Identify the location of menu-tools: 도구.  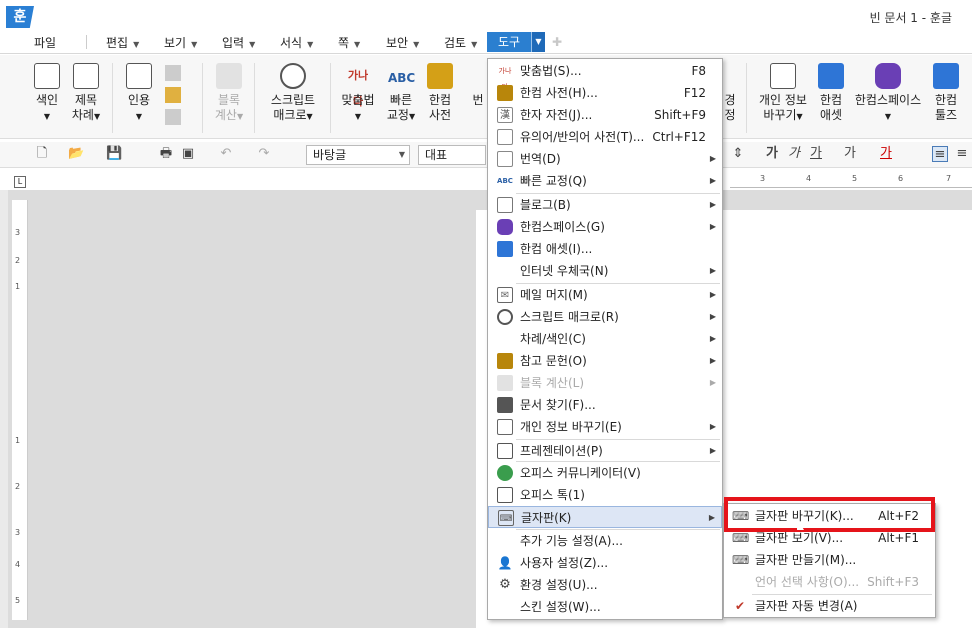
(509, 42).